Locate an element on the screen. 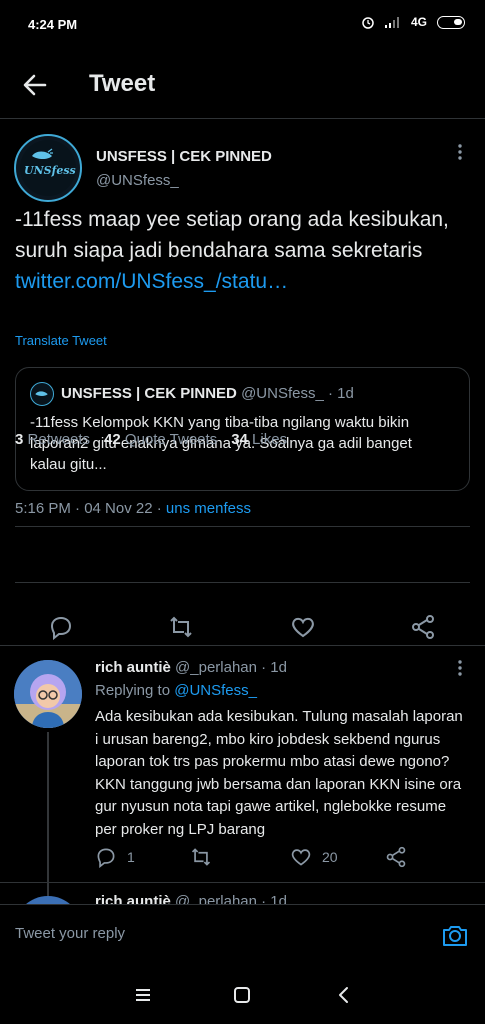 This screenshot has width=485, height=1024. status-time: 4:24 PM is located at coordinates (53, 24).